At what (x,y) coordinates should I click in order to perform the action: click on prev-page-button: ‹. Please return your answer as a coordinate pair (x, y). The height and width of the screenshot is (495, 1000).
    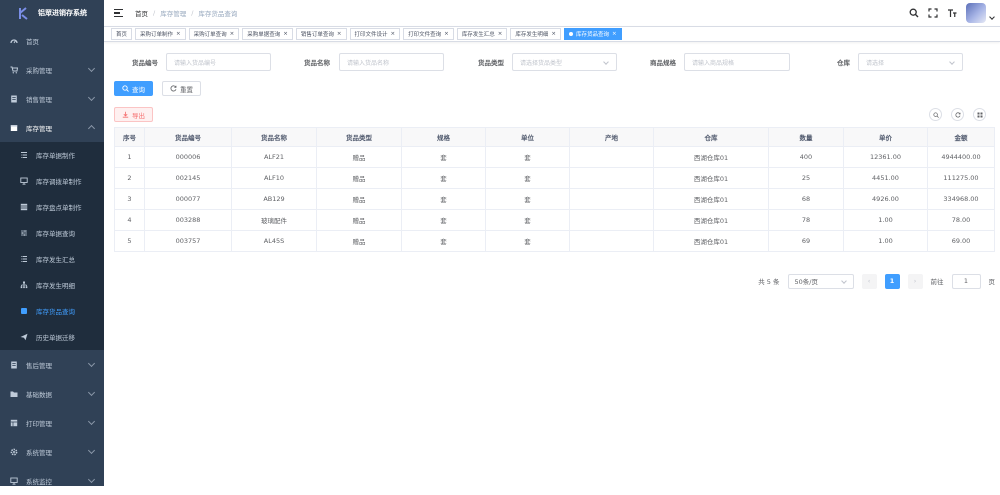
    Looking at the image, I should click on (869, 281).